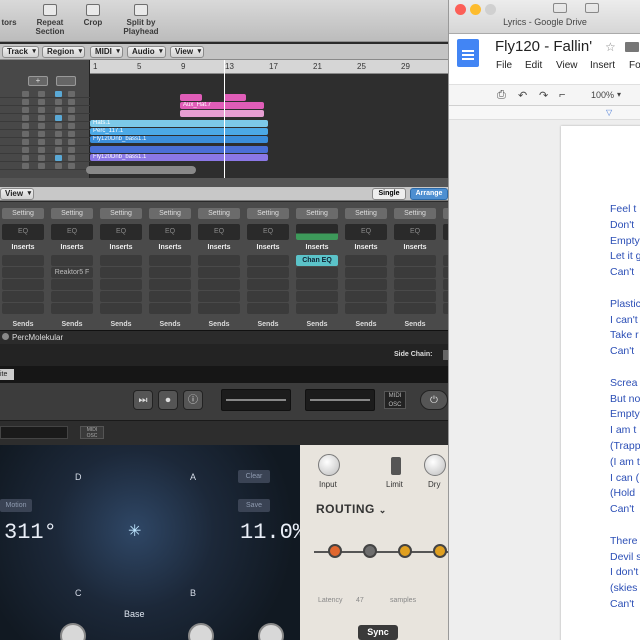 The image size is (640, 640). I want to click on toolbar-editors: tors, so click(9, 15).